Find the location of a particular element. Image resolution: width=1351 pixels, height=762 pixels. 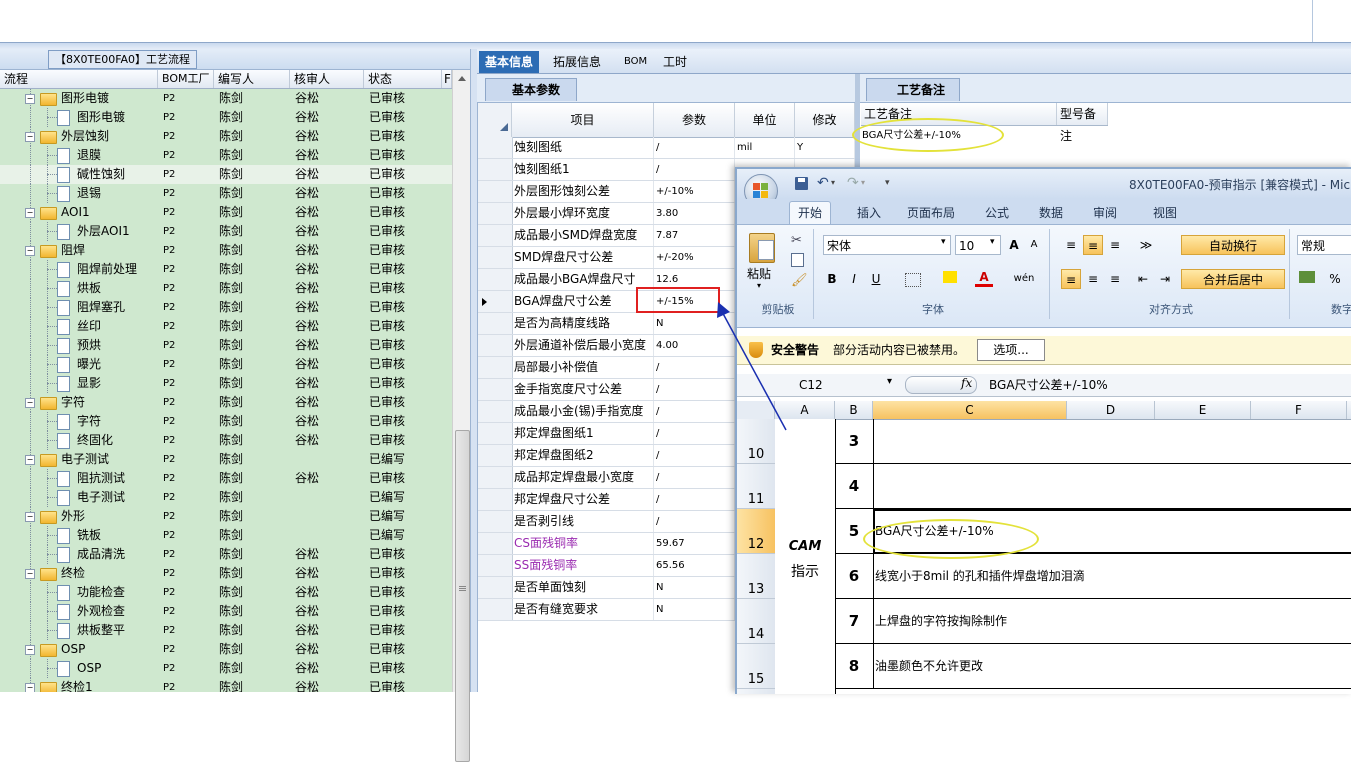

param-item-cell: 成品最小BGA焊盘尺寸 is located at coordinates (583, 279).